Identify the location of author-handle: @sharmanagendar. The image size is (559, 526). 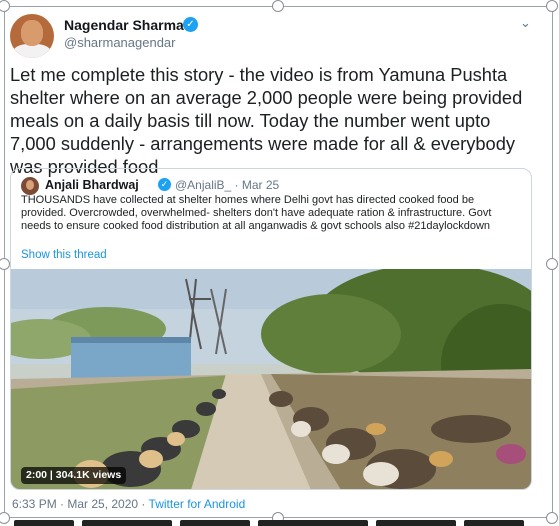
(119, 42).